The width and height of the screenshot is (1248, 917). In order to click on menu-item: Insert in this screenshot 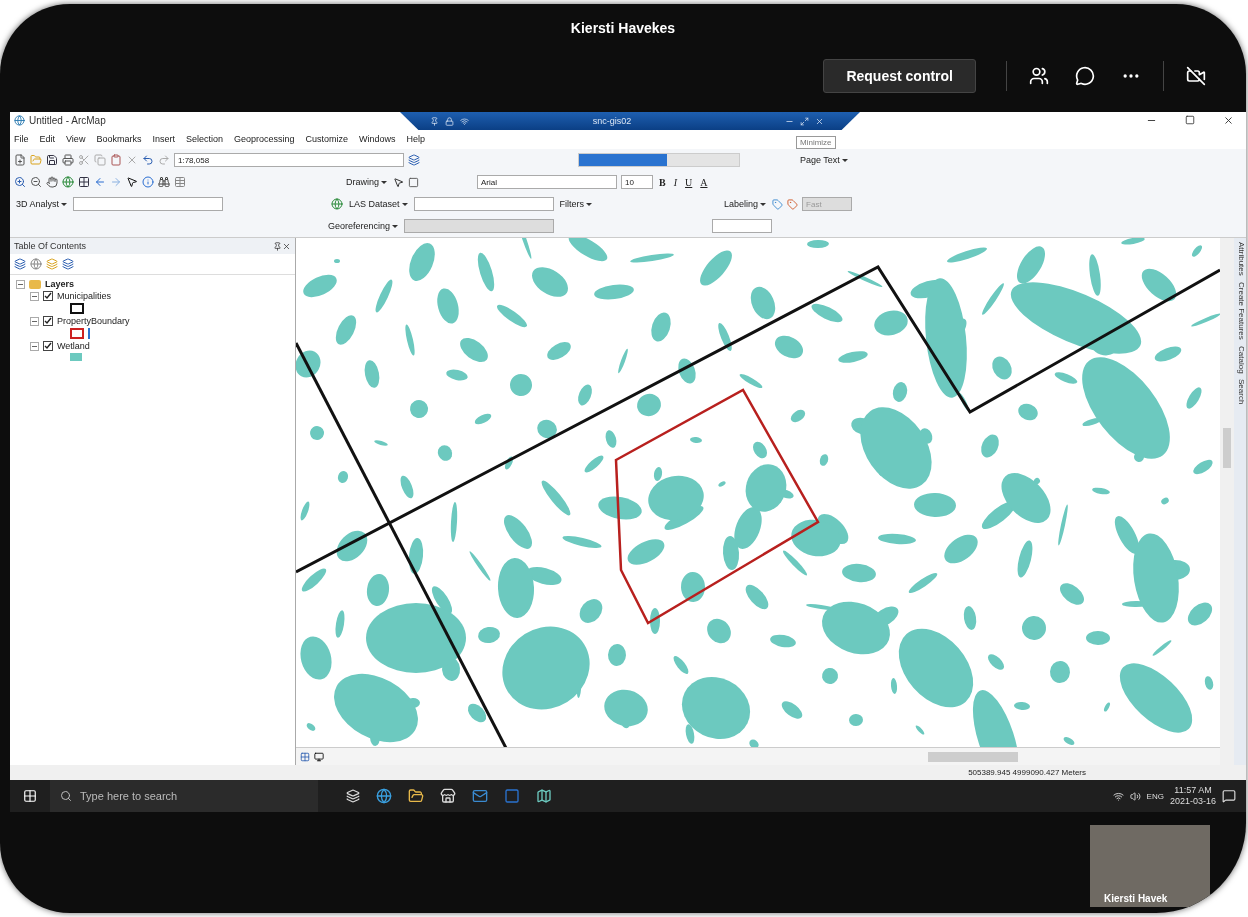, I will do `click(163, 139)`.